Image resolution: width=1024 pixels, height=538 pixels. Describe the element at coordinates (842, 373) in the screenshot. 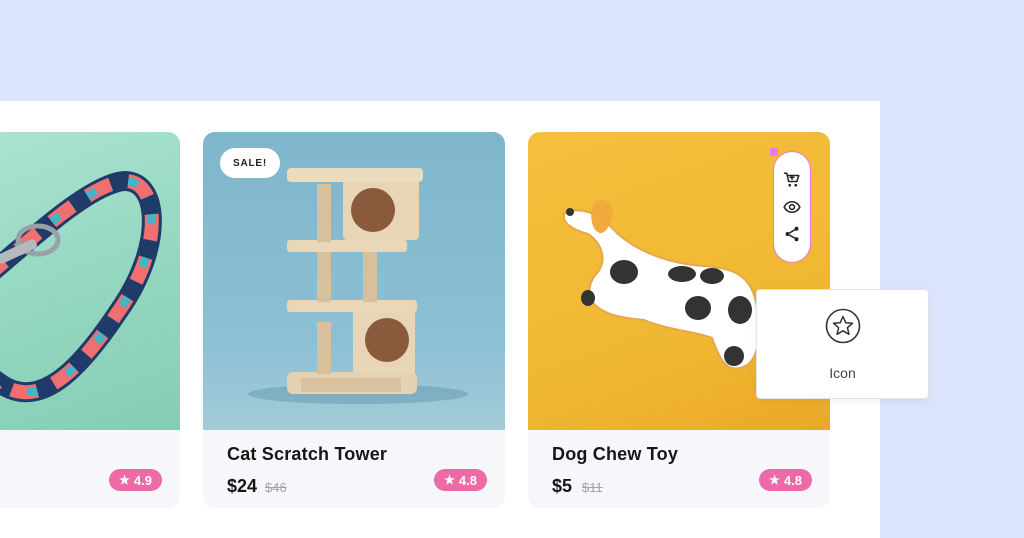

I see `tooltip-label: Icon` at that location.